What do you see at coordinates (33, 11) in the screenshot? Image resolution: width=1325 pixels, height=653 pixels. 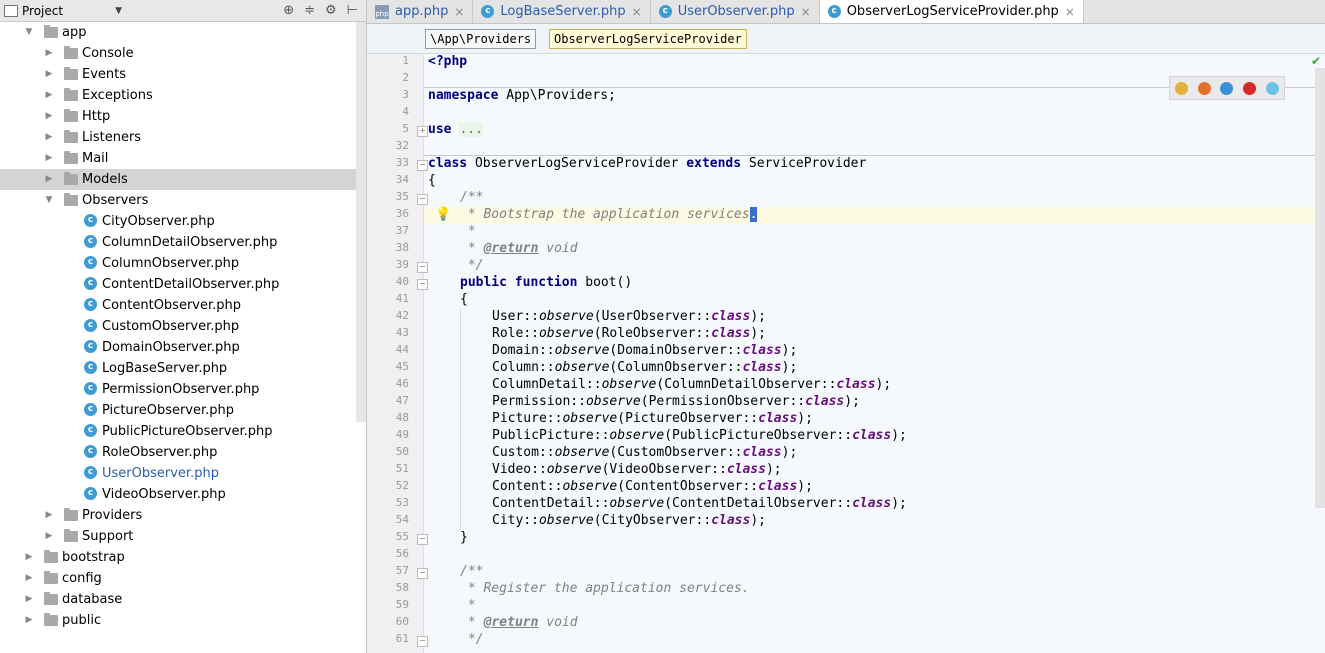 I see `project-view-selector: Project` at bounding box center [33, 11].